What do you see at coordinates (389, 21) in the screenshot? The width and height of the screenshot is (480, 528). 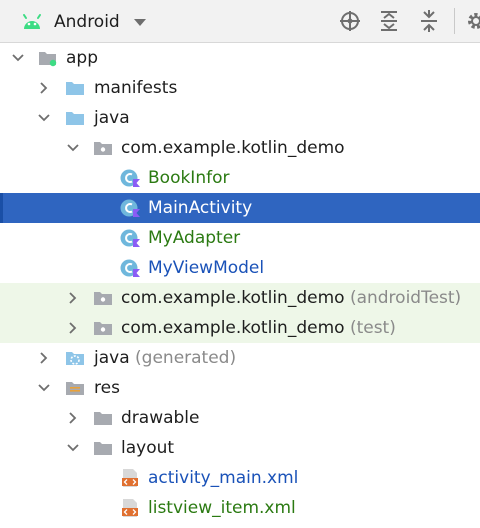 I see `expand-all-icon` at bounding box center [389, 21].